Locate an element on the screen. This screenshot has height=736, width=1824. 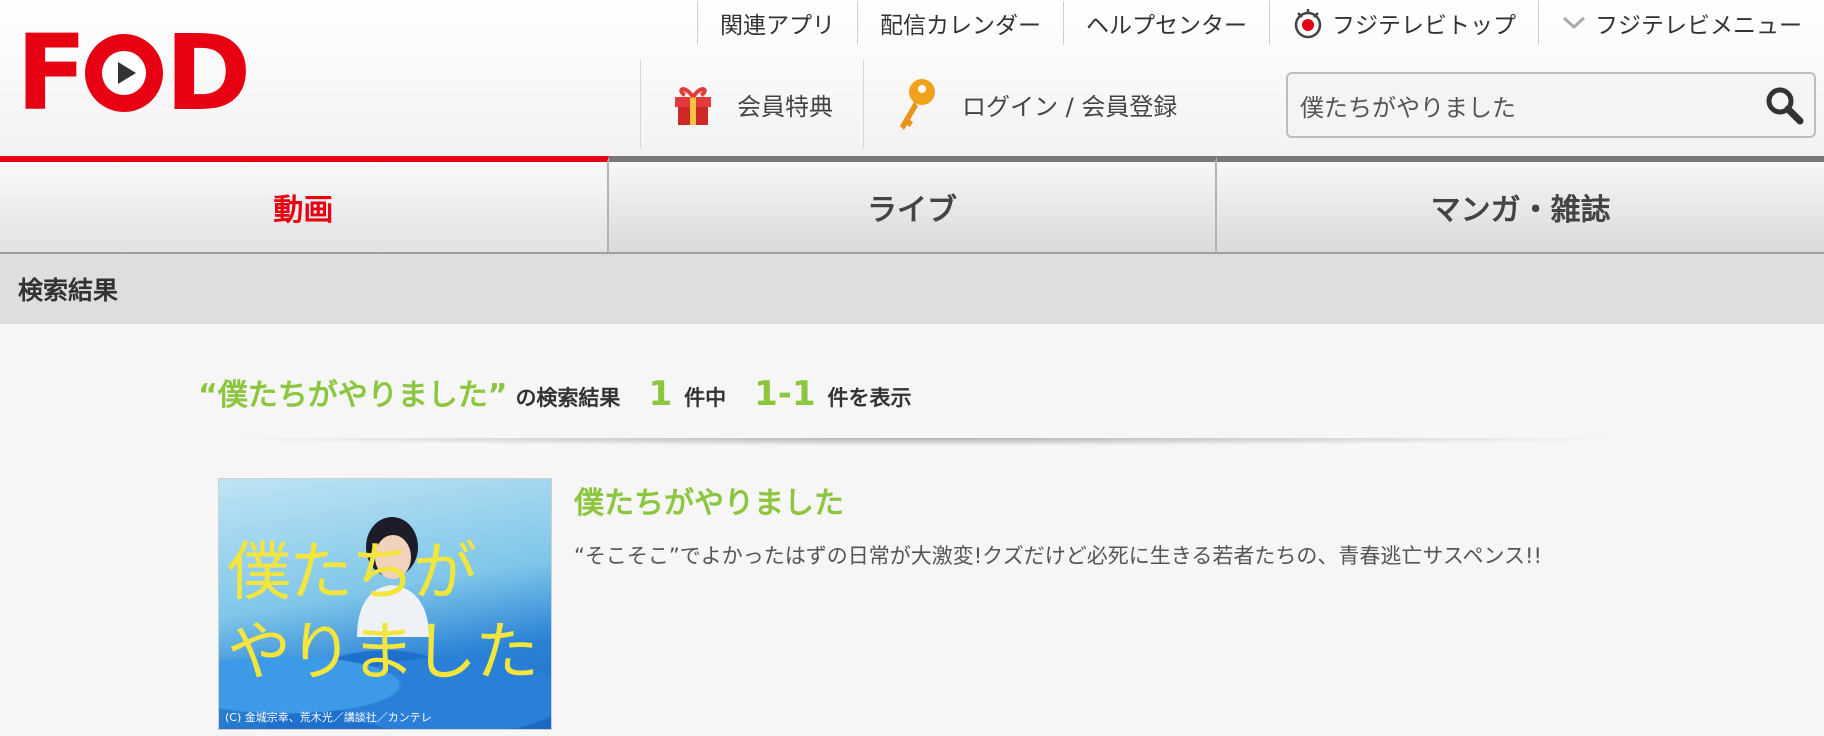
result-title-link: 僕たちがやりました is located at coordinates (1058, 500).